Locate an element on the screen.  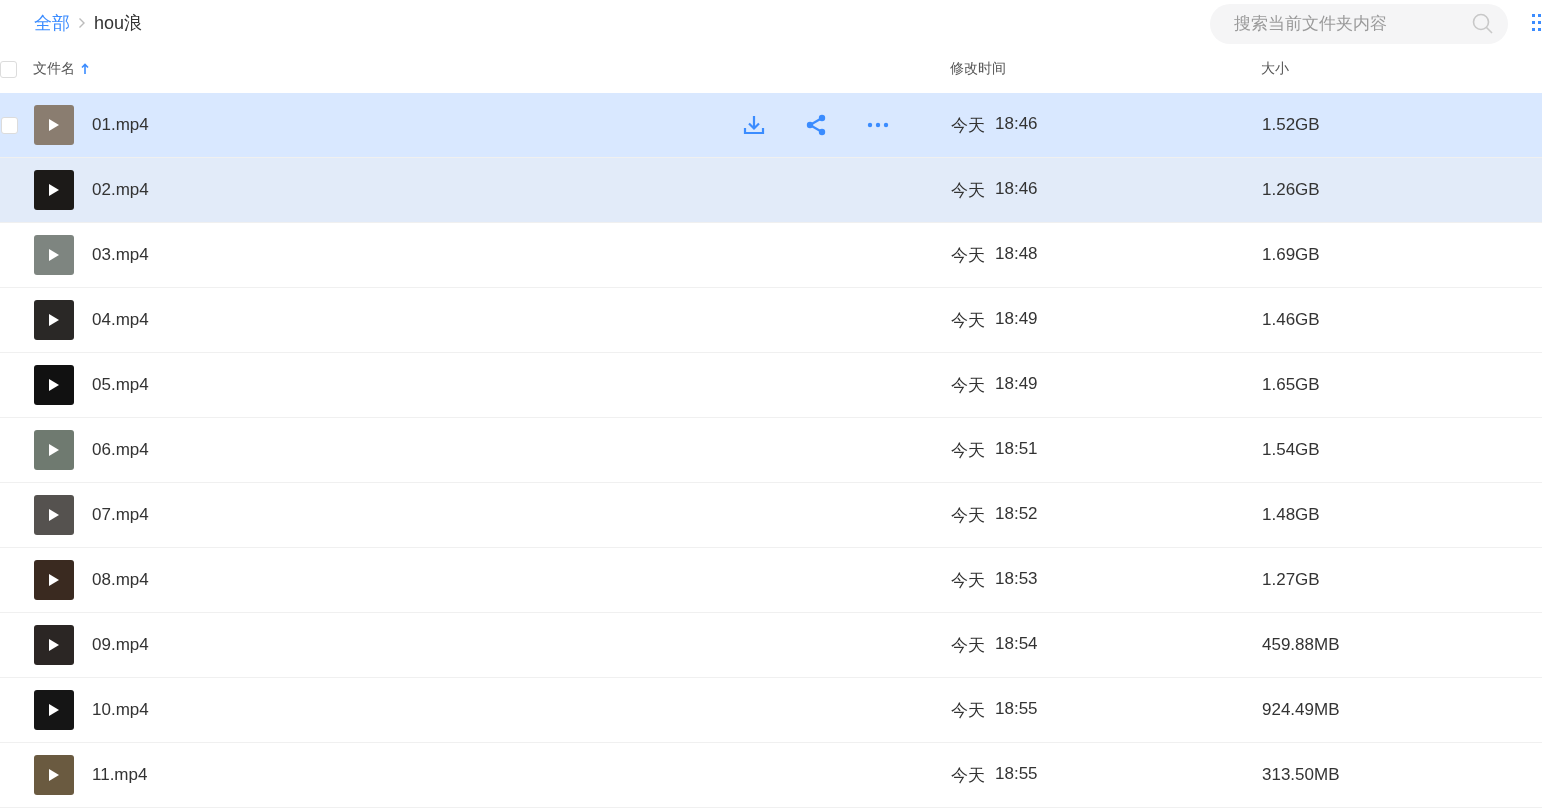
chevron-icon is located at coordinates (82, 22).